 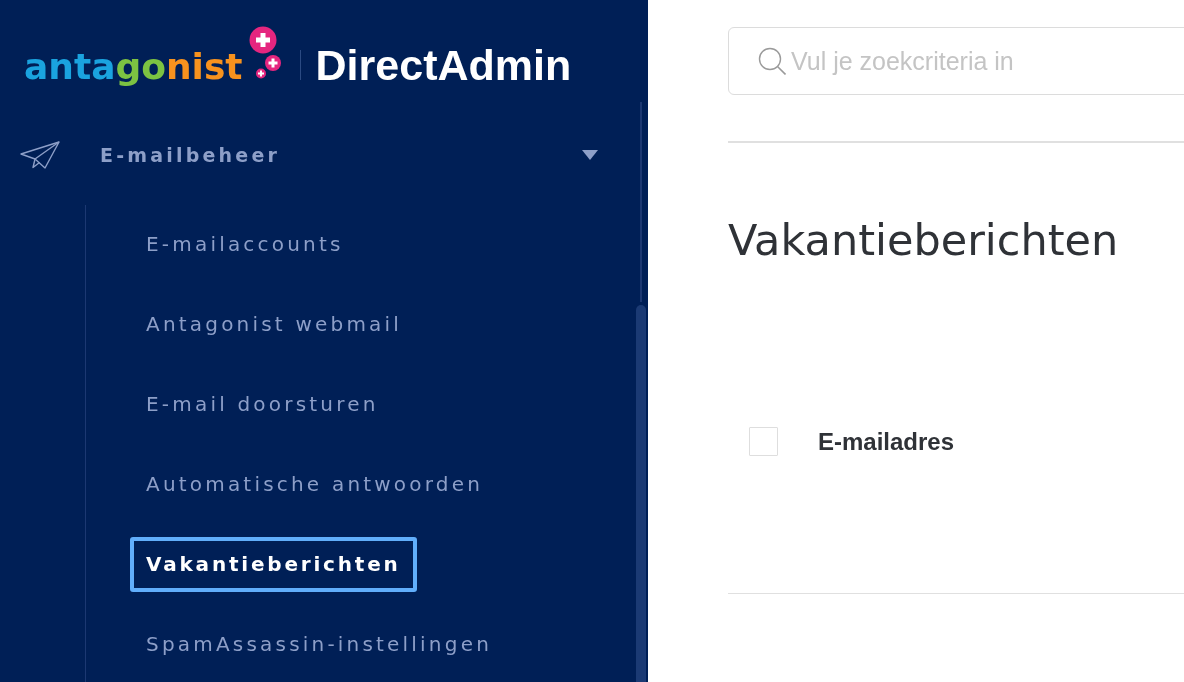 I want to click on sidebar-item: Vakantieberichten, so click(x=273, y=564).